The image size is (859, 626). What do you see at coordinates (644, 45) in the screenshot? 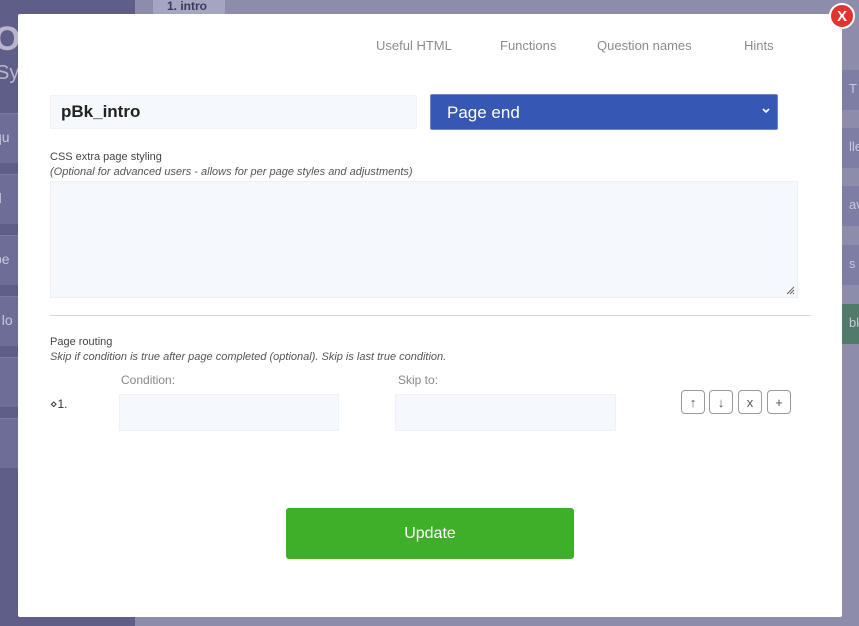
I see `question-names-link: Question names` at bounding box center [644, 45].